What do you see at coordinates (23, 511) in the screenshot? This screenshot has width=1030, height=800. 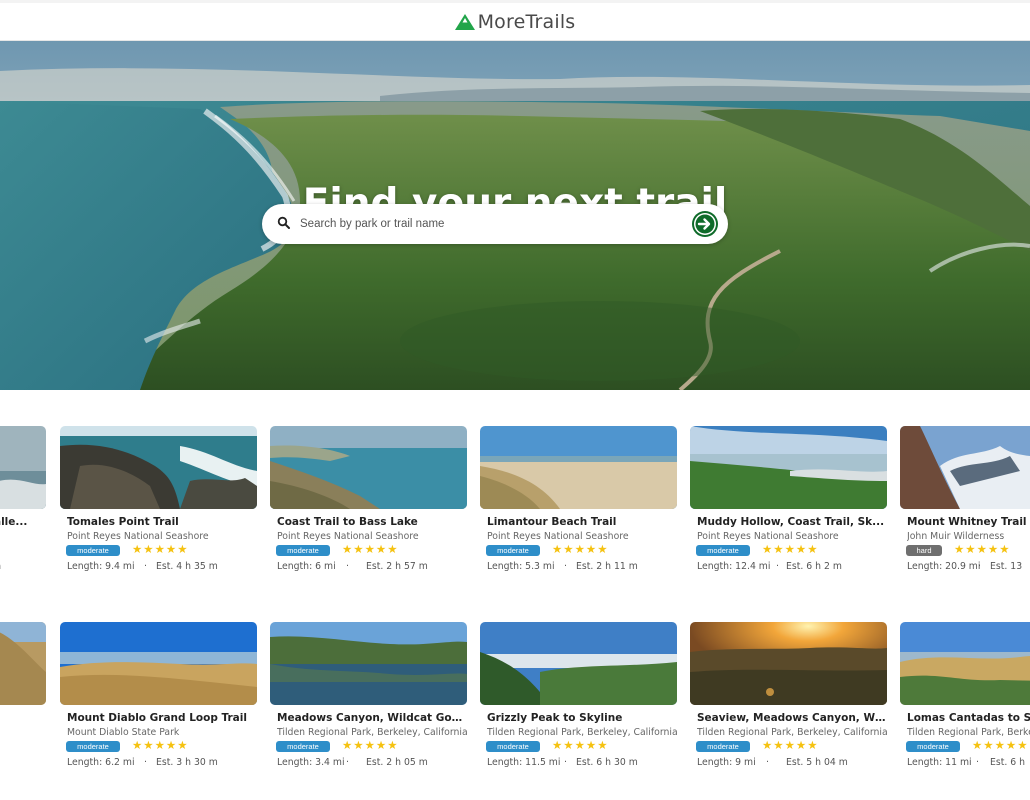 I see `trail-card-partial: alle... m` at bounding box center [23, 511].